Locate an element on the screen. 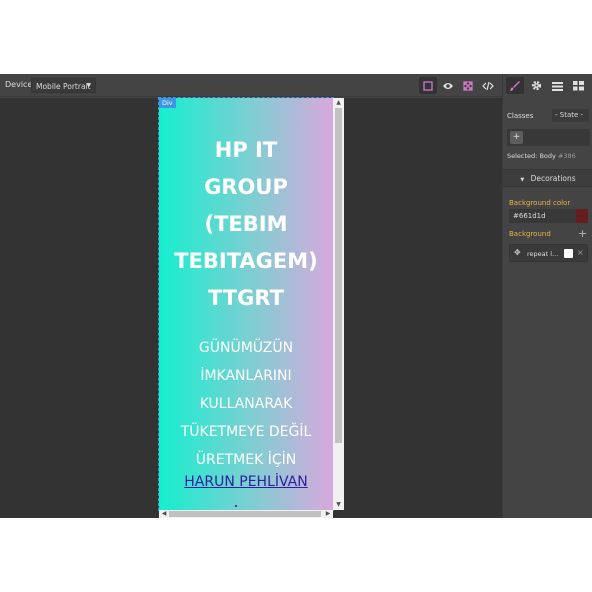 Image resolution: width=592 pixels, height=592 pixels. title-line: TTGRT is located at coordinates (246, 298).